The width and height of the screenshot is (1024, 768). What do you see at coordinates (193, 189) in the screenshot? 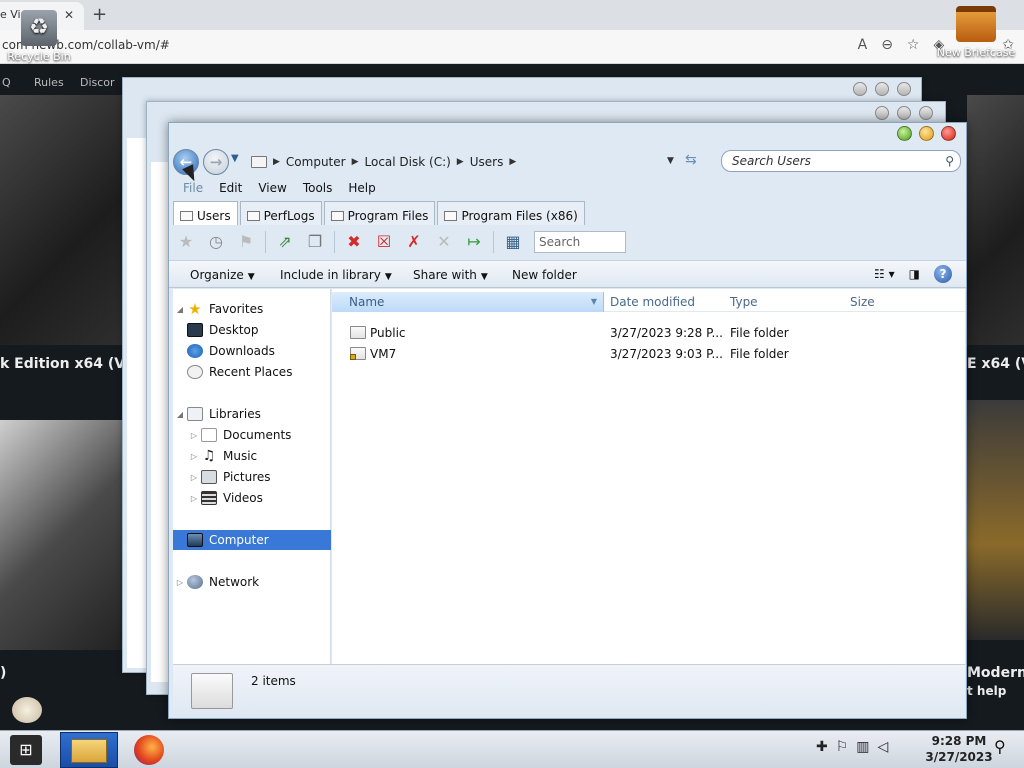
I see `menu-file: File` at bounding box center [193, 189].